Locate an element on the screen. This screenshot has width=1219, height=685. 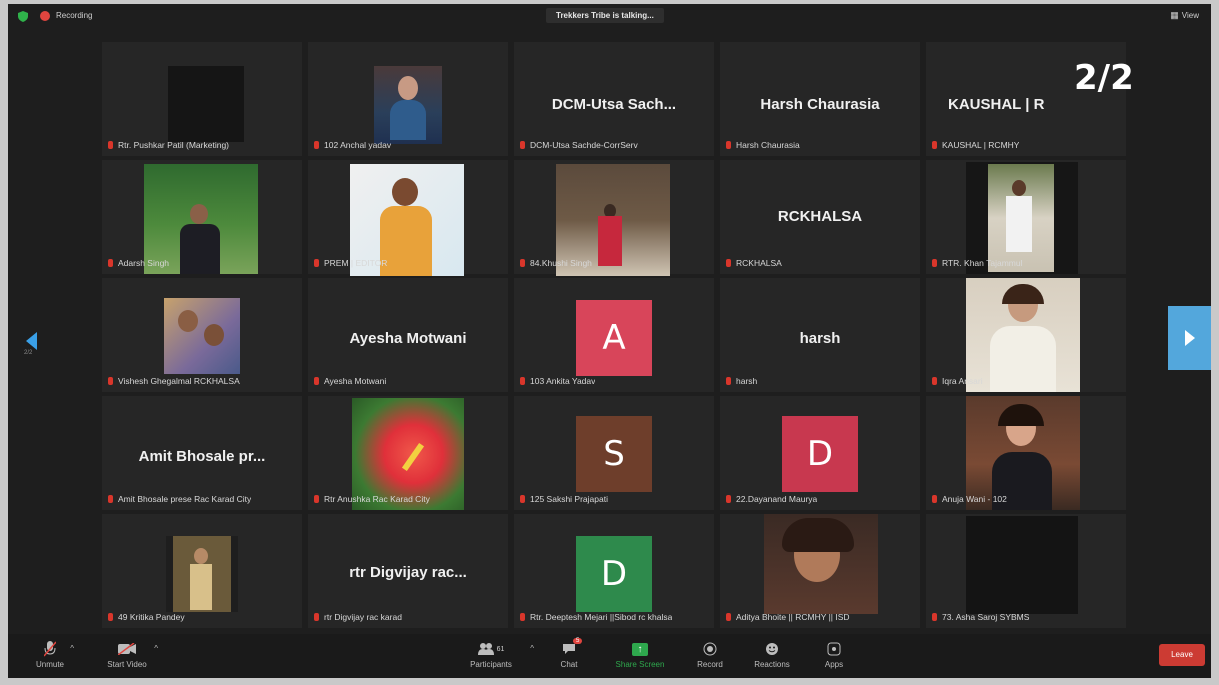
participant-tile: 102 Anchal yadav is located at coordinates (408, 99).